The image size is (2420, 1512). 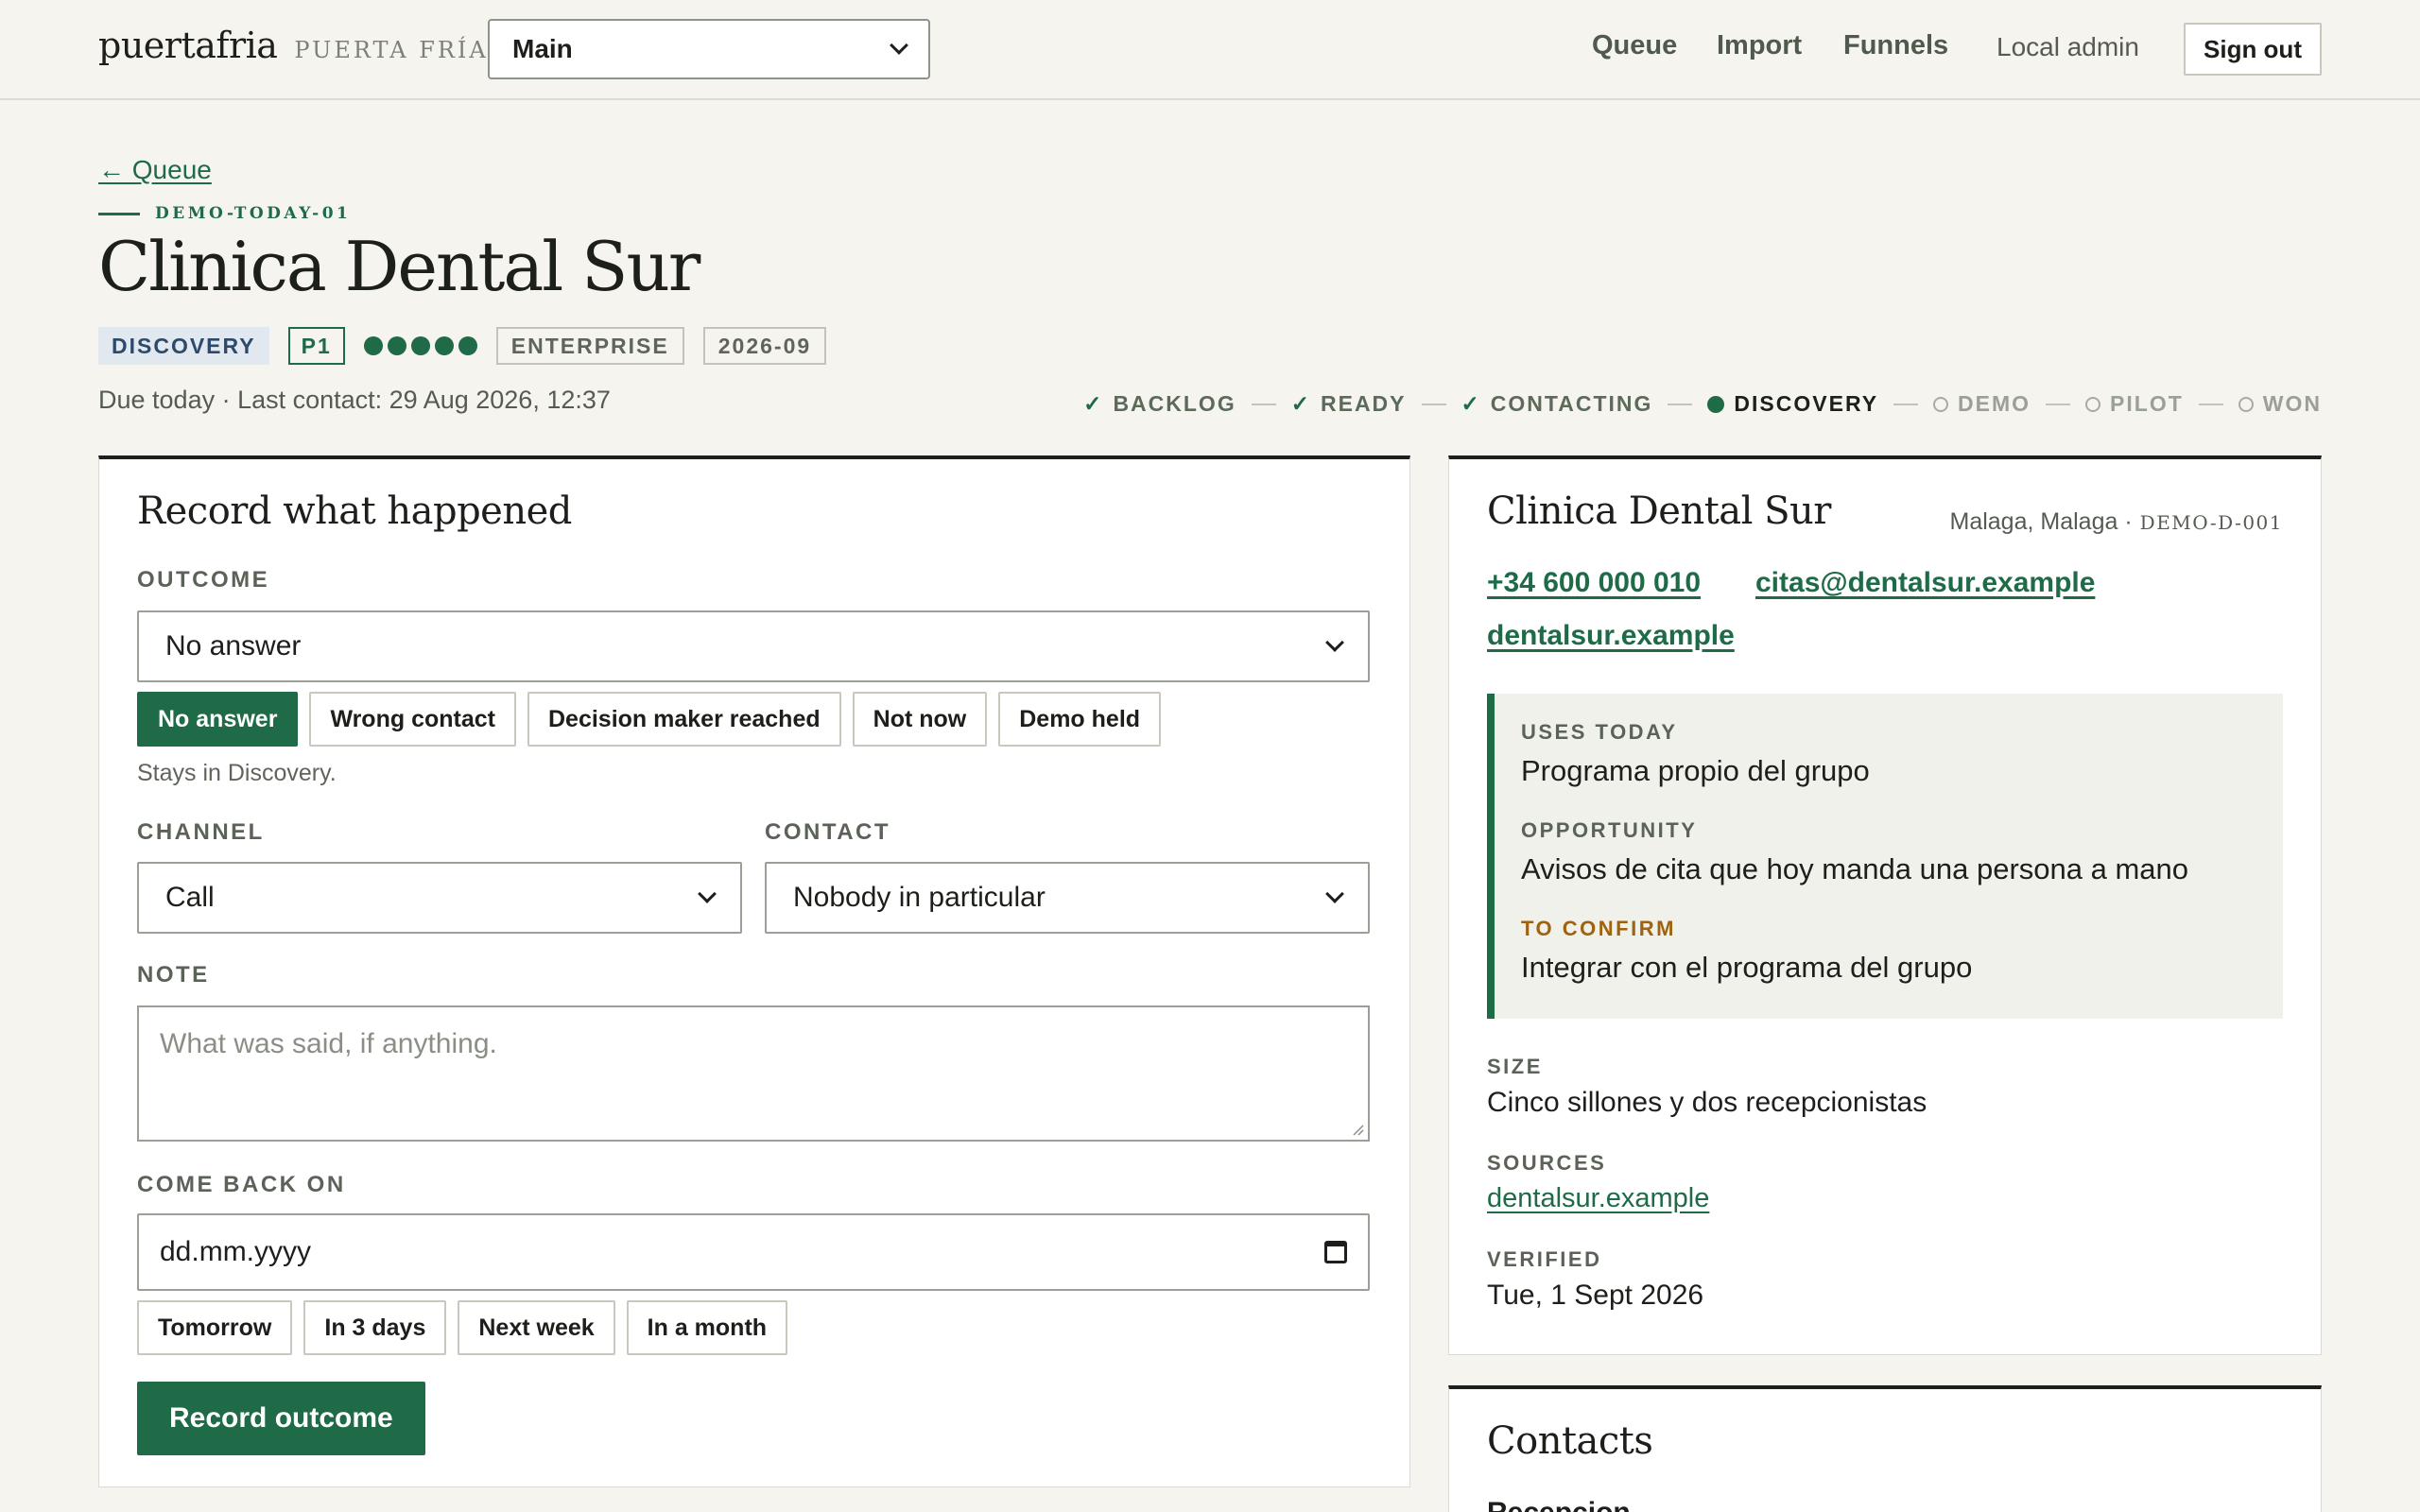 What do you see at coordinates (1716, 404) in the screenshot?
I see `current-dot-icon` at bounding box center [1716, 404].